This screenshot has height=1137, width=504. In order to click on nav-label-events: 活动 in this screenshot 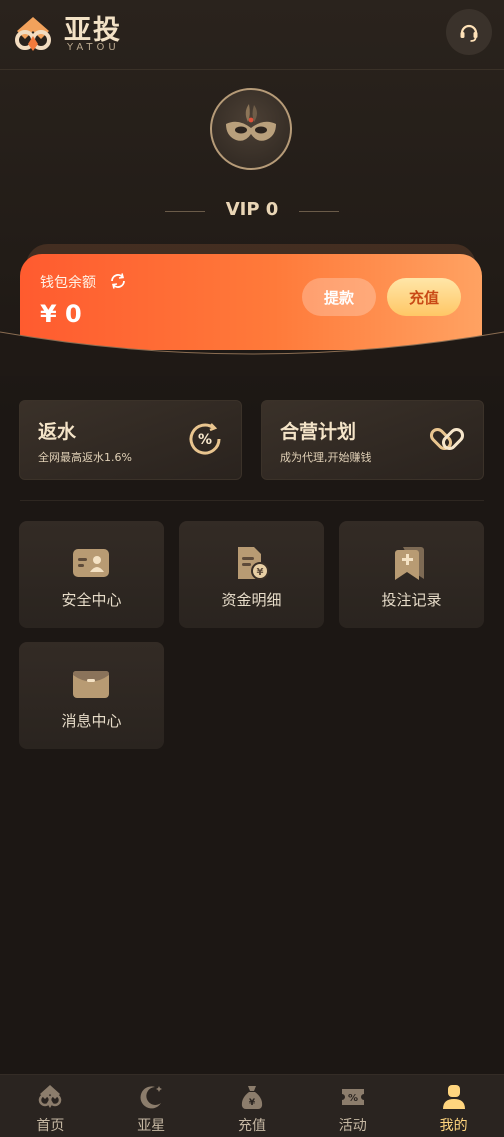, I will do `click(352, 1126)`.